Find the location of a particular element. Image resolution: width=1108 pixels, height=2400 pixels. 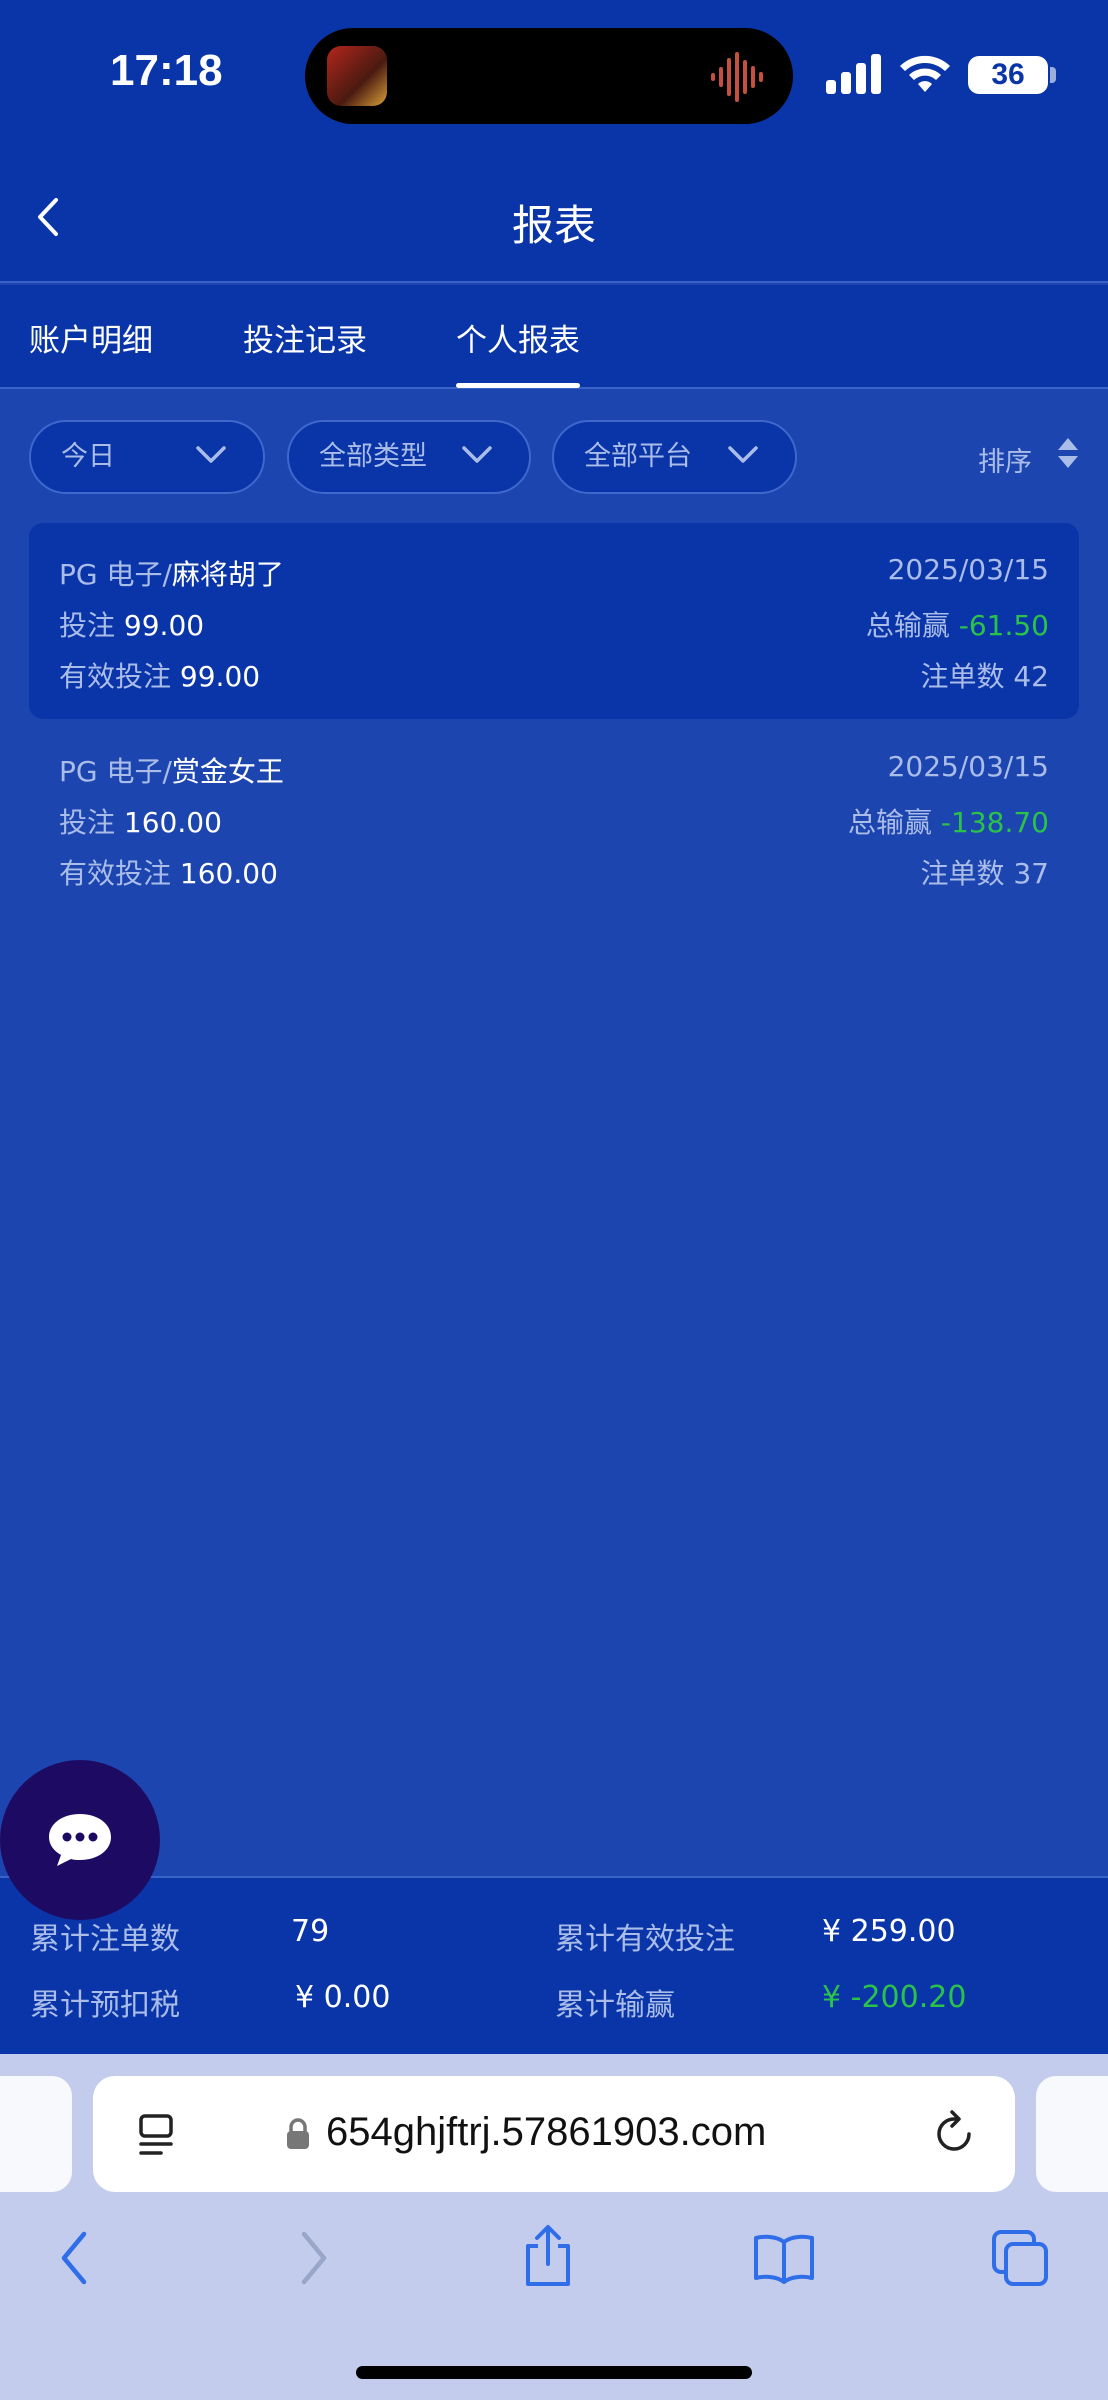

tab-bar: 账户明细 投注记录 个人报表 is located at coordinates (554, 337).